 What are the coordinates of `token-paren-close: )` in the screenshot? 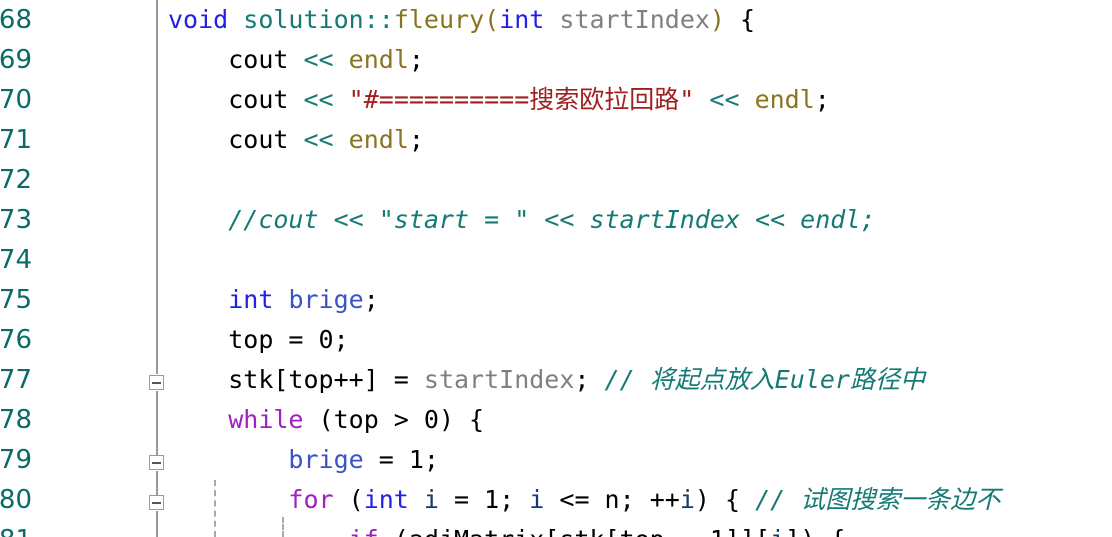 It's located at (717, 19).